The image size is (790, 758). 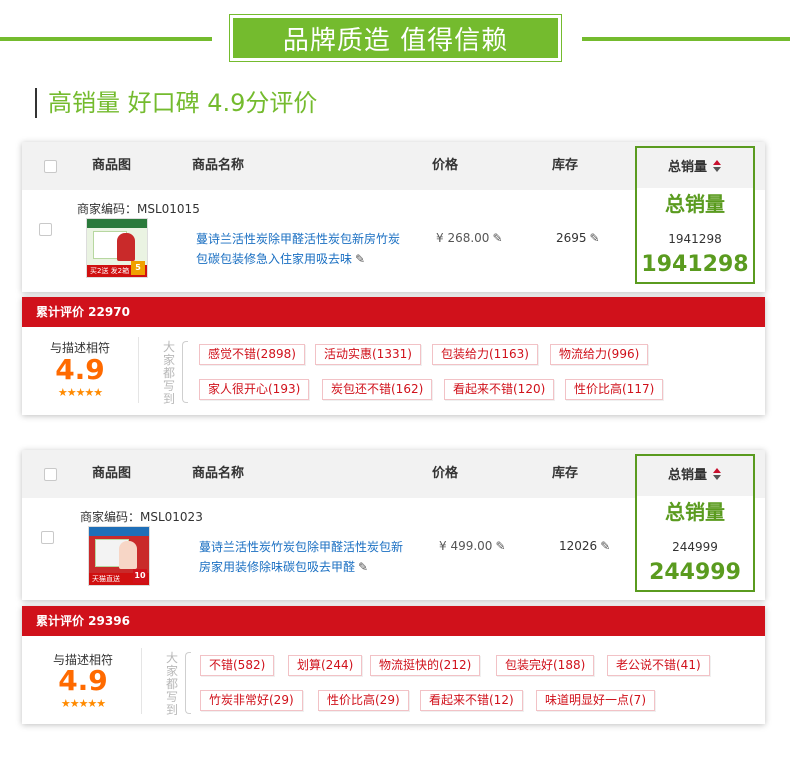 What do you see at coordinates (578, 238) in the screenshot?
I see `product-stock: 2695 ✎` at bounding box center [578, 238].